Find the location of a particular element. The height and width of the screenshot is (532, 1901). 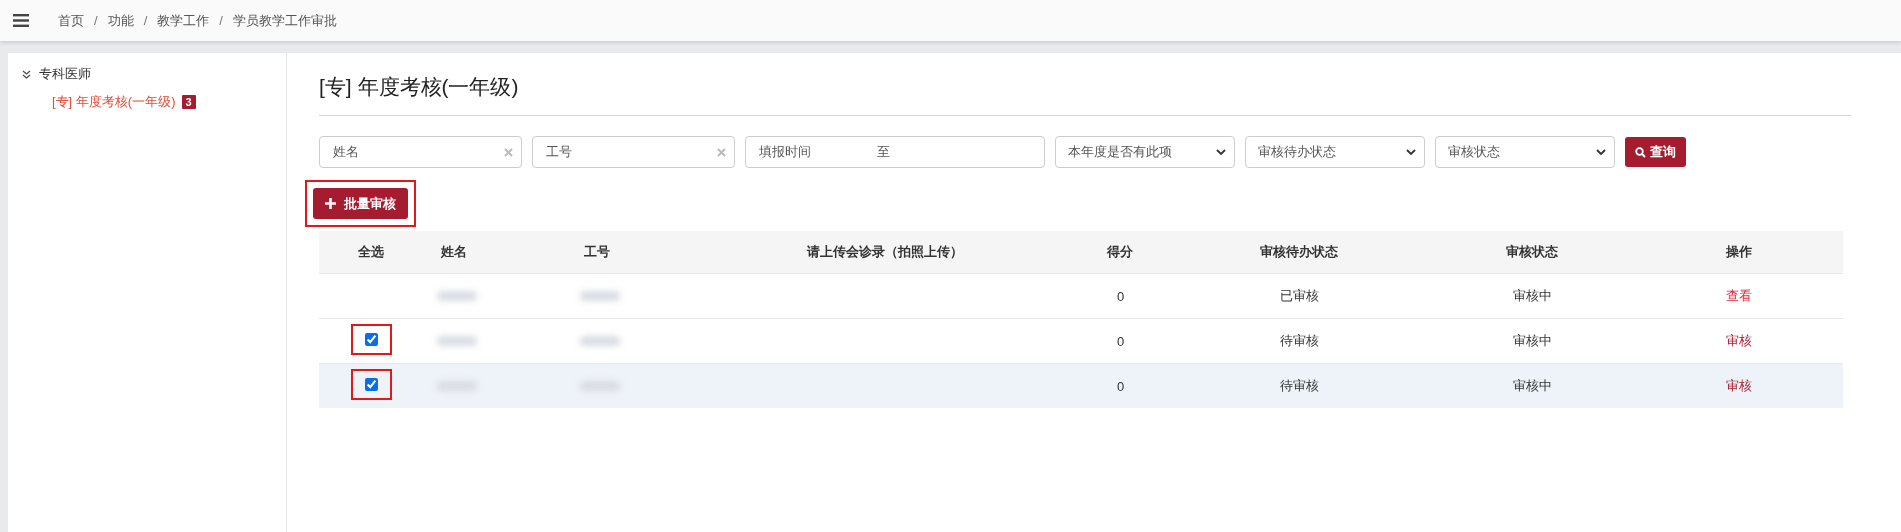

column-header: 姓名 is located at coordinates (495, 252).